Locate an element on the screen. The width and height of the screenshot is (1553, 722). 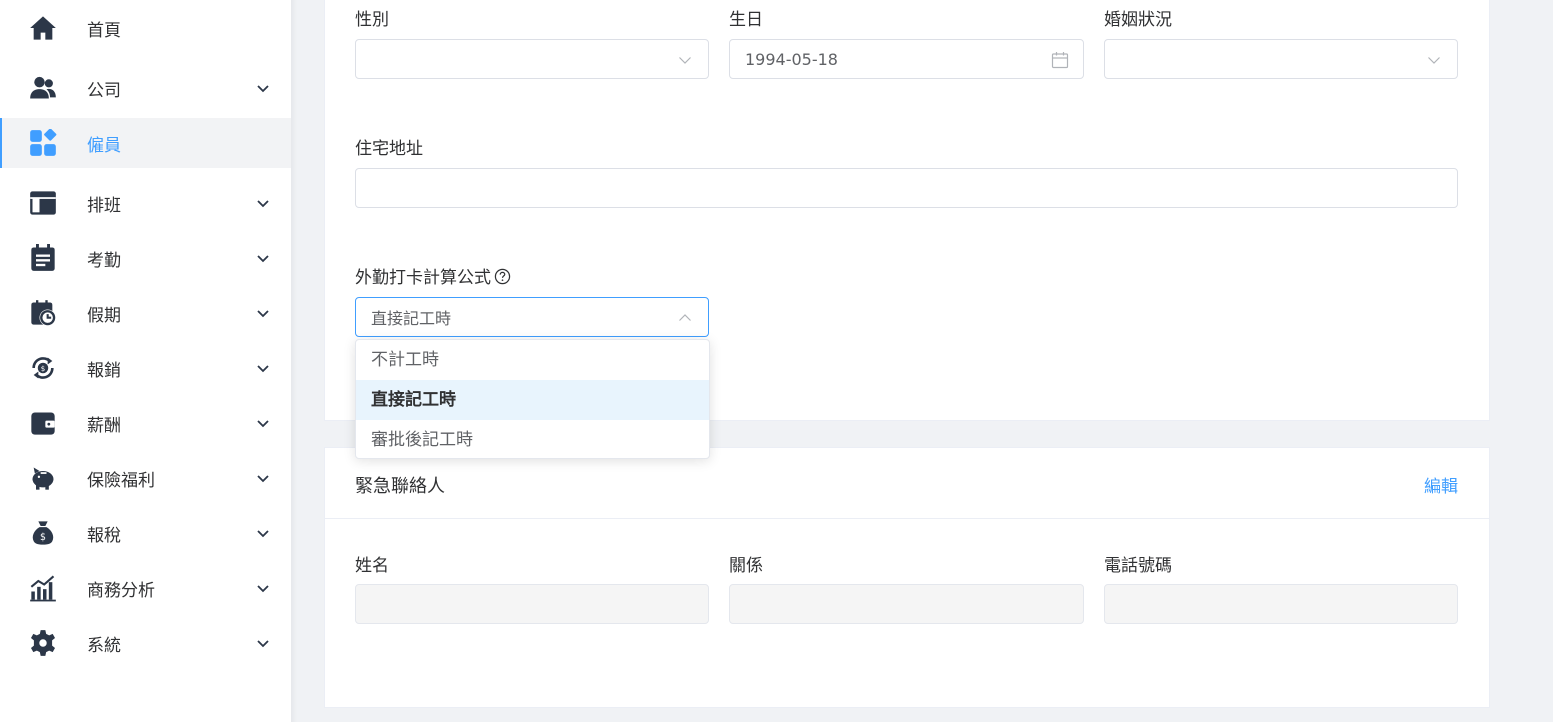
sidebar-shadow is located at coordinates (294, 361).